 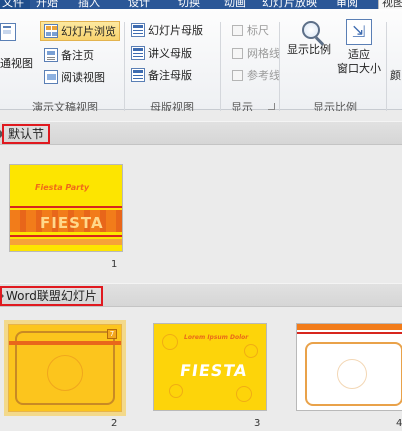 What do you see at coordinates (139, 4) in the screenshot?
I see `tab-design: 设计` at bounding box center [139, 4].